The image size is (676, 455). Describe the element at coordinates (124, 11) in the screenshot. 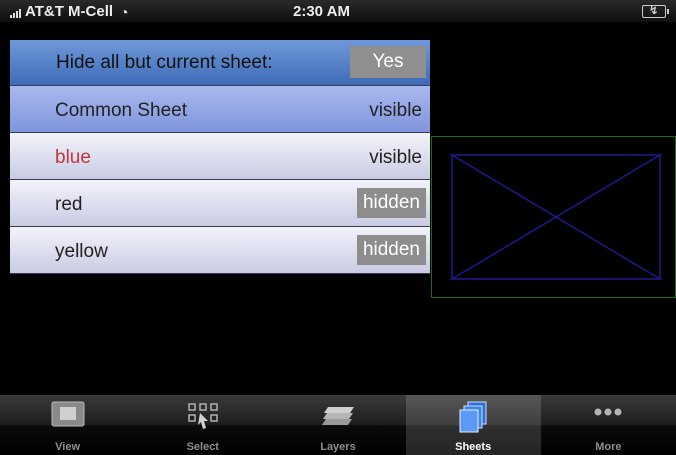

I see `wifi-icon: ◔` at that location.